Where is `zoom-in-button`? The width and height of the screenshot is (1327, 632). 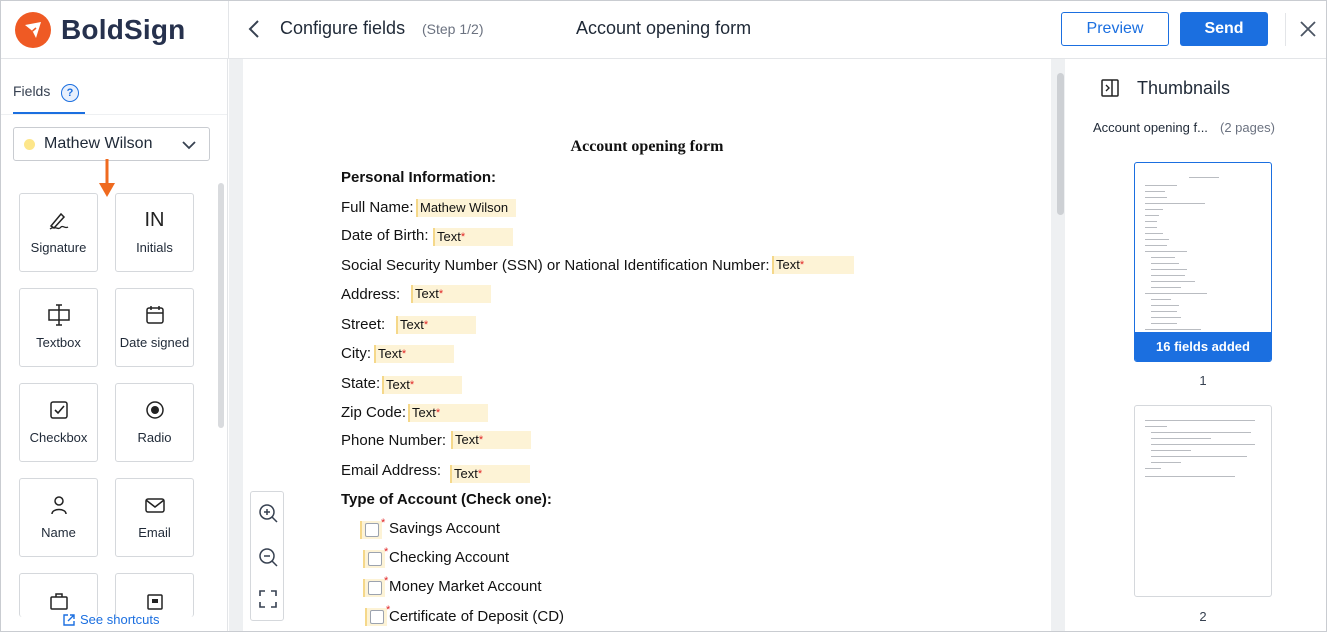 zoom-in-button is located at coordinates (268, 513).